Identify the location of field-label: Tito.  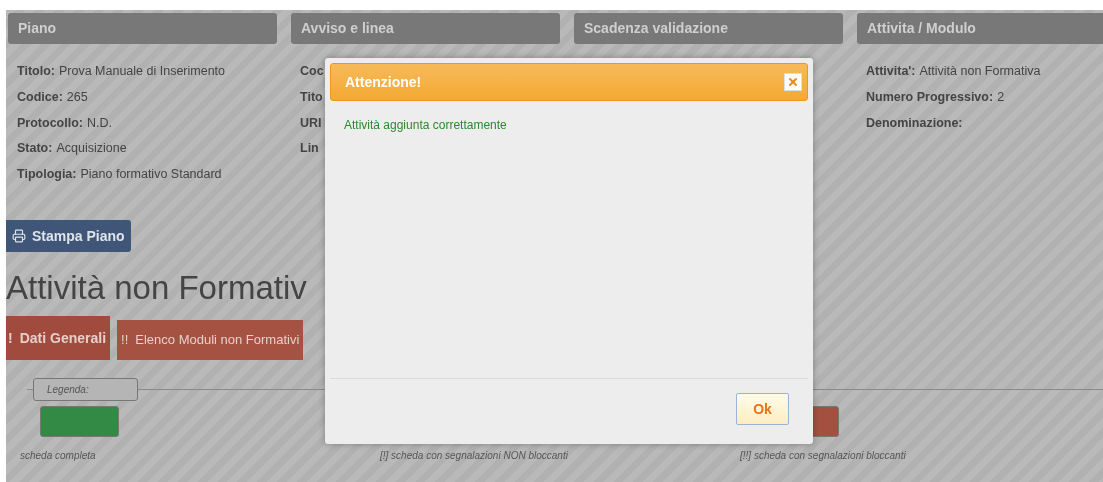
(311, 97).